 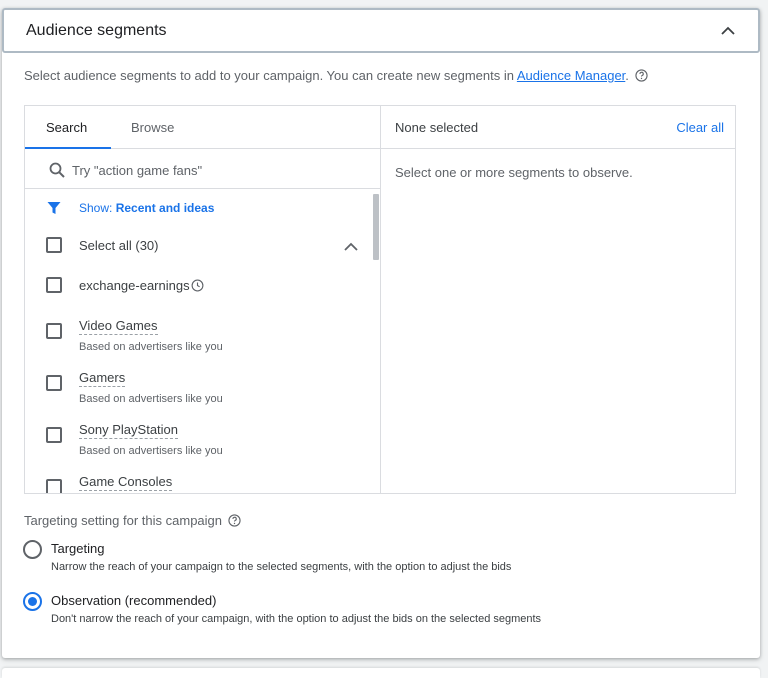 What do you see at coordinates (126, 482) in the screenshot?
I see `segment-label: Game Consoles` at bounding box center [126, 482].